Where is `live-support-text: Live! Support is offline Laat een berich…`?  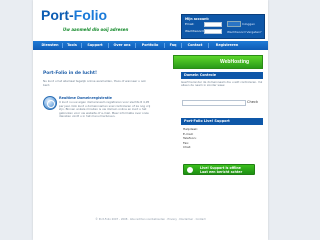
live-support-text: Live! Support is offline Laat een berich… is located at coordinates (221, 170).